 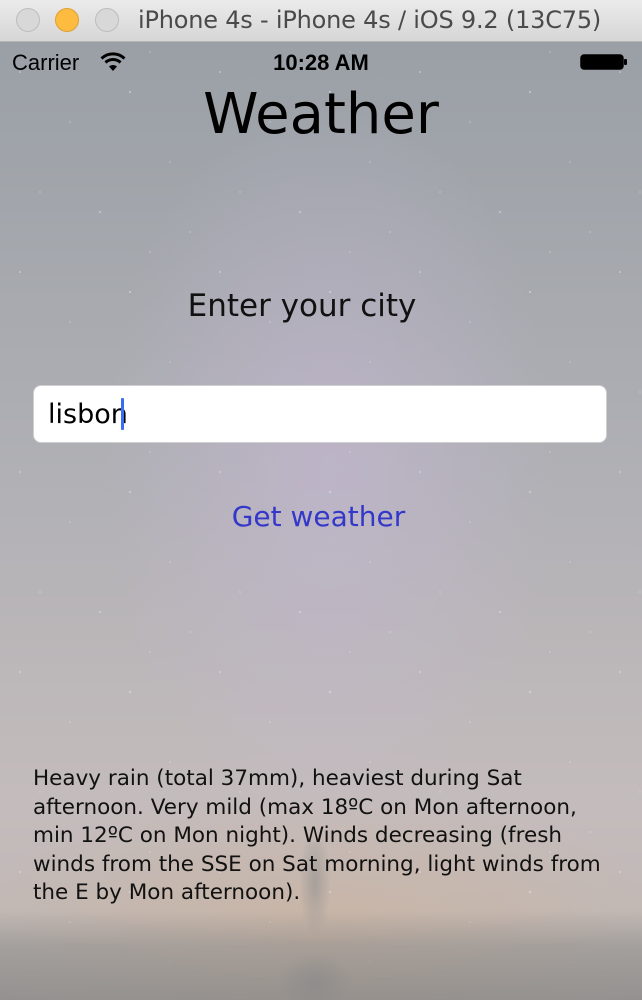 I want to click on text-cursor, so click(x=122, y=414).